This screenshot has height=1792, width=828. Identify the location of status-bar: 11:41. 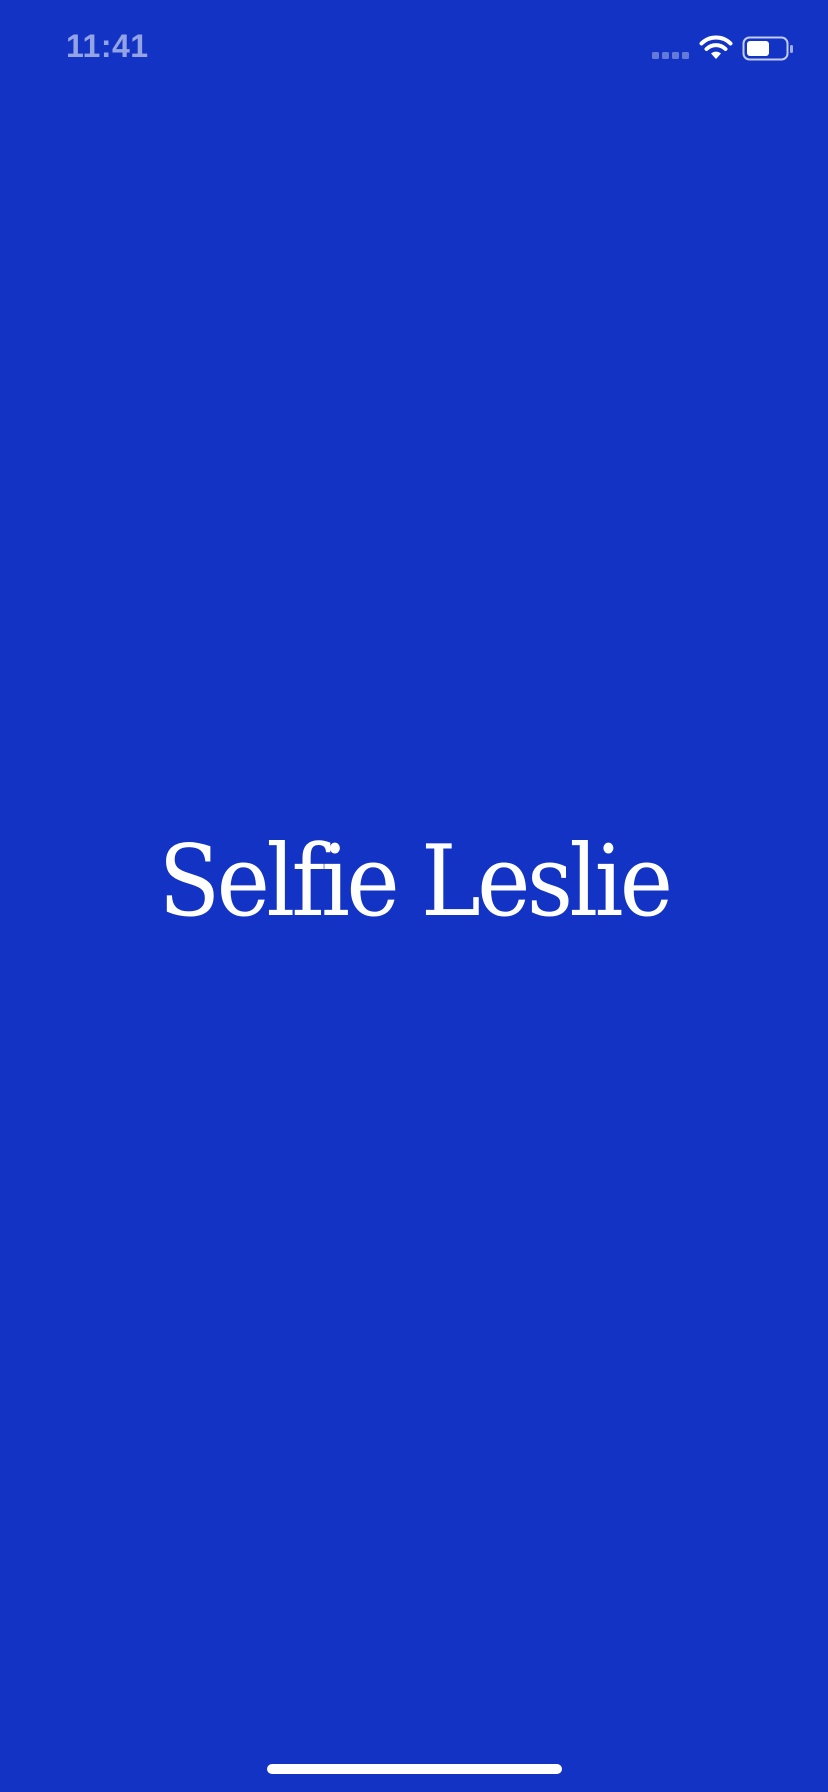
(414, 50).